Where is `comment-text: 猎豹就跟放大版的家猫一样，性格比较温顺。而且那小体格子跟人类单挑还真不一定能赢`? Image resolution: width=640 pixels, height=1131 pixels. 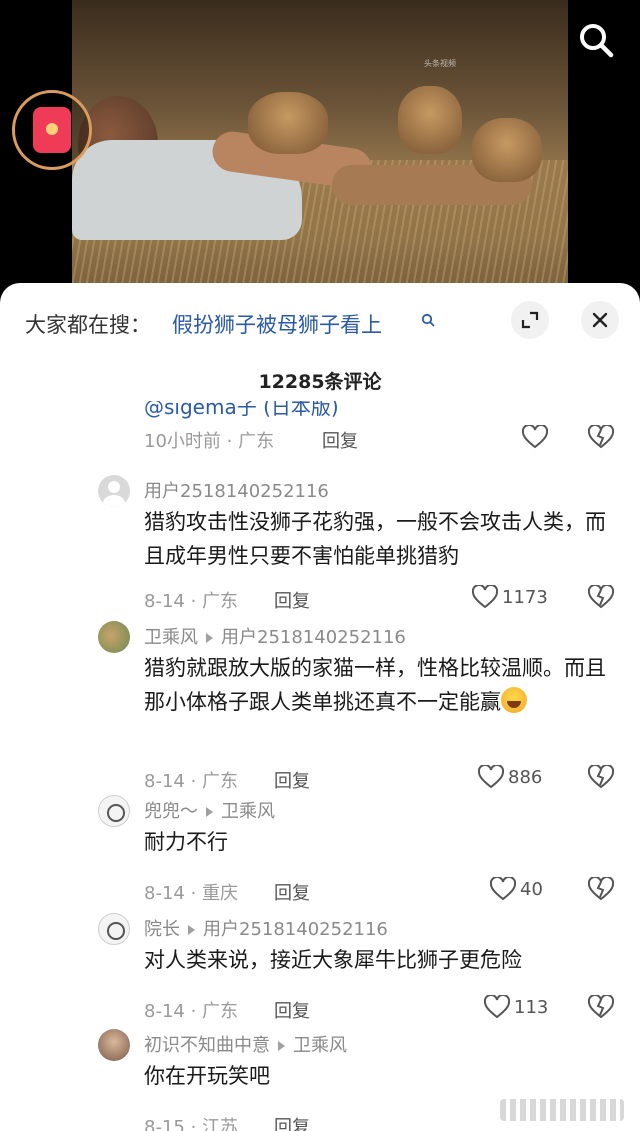
comment-text: 猎豹就跟放大版的家猫一样，性格比较温顺。而且那小体格子跟人类单挑还真不一定能赢 is located at coordinates (379, 685).